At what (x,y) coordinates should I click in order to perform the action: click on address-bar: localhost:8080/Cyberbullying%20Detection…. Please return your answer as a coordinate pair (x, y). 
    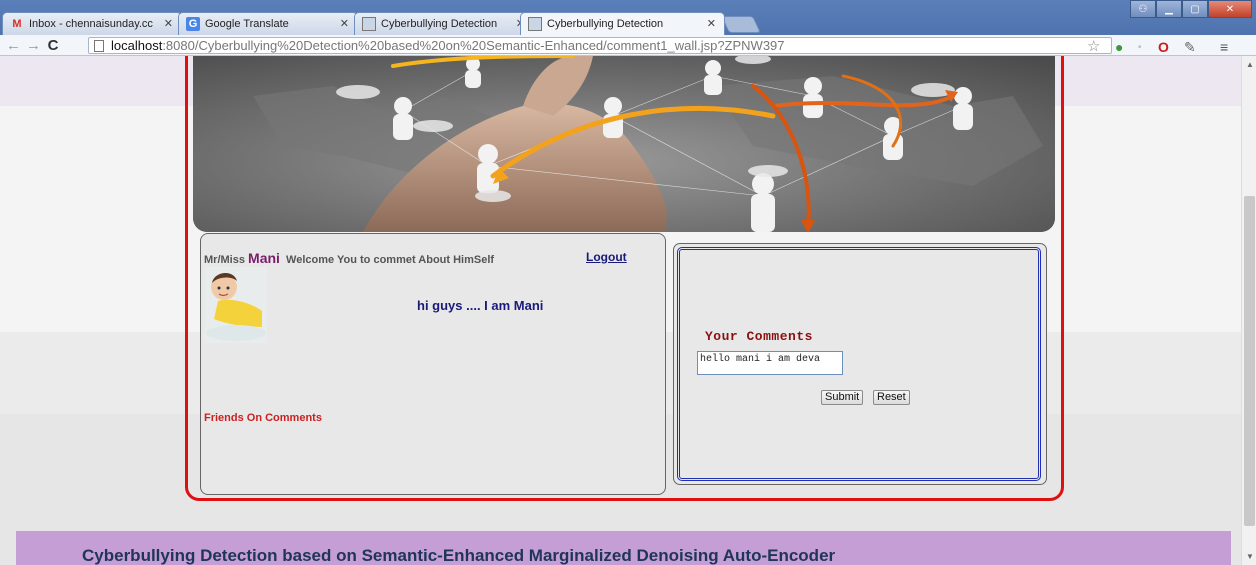
    Looking at the image, I should click on (600, 45).